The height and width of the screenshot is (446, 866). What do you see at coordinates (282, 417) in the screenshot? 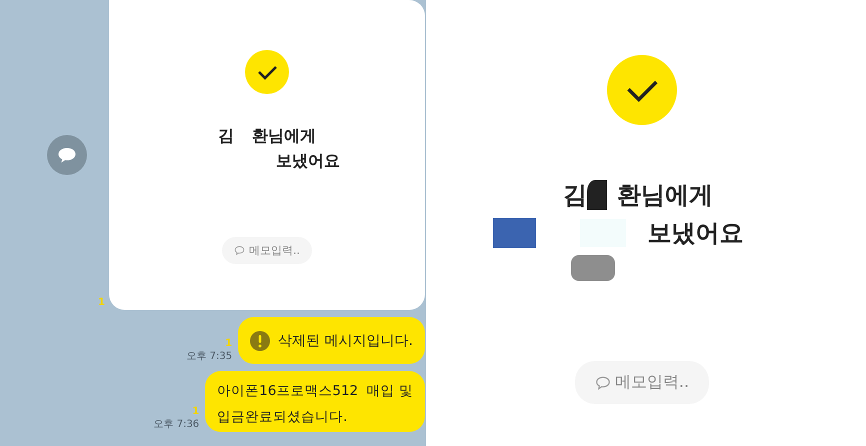
I see `message-text: 입금완료되셨습니다.` at bounding box center [282, 417].